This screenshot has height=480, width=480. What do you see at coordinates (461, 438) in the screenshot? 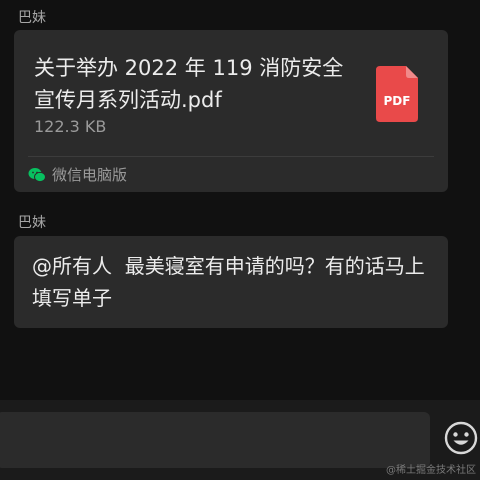
I see `emoji-icon` at bounding box center [461, 438].